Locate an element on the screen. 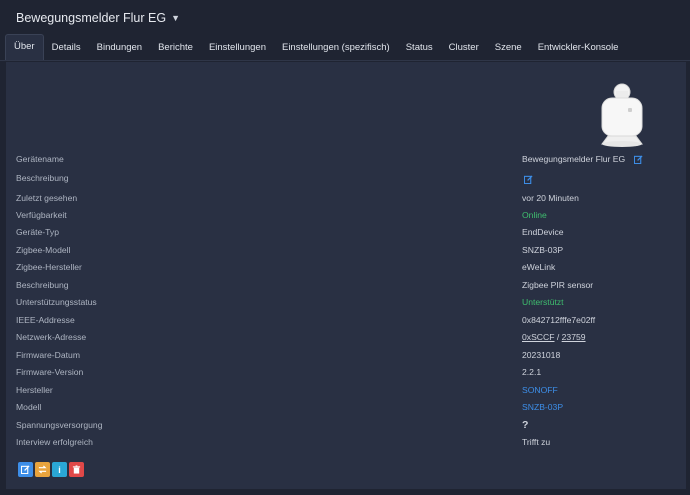 The image size is (690, 495). value-support-status: Unterstützt is located at coordinates (543, 302).